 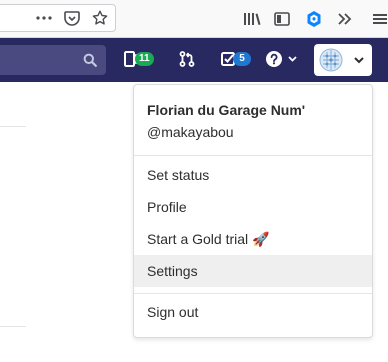 I want to click on help-chevron-down-icon, so click(x=292, y=59).